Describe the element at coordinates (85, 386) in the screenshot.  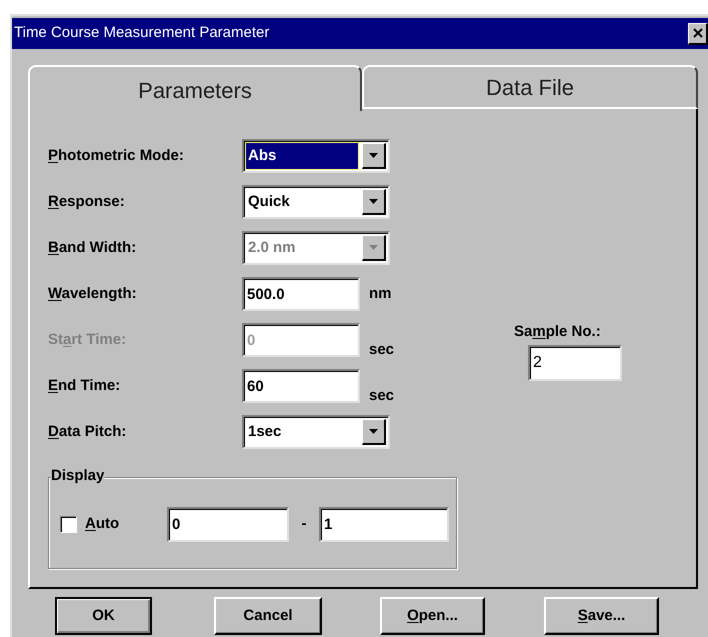
I see `field-label: End Time:` at that location.